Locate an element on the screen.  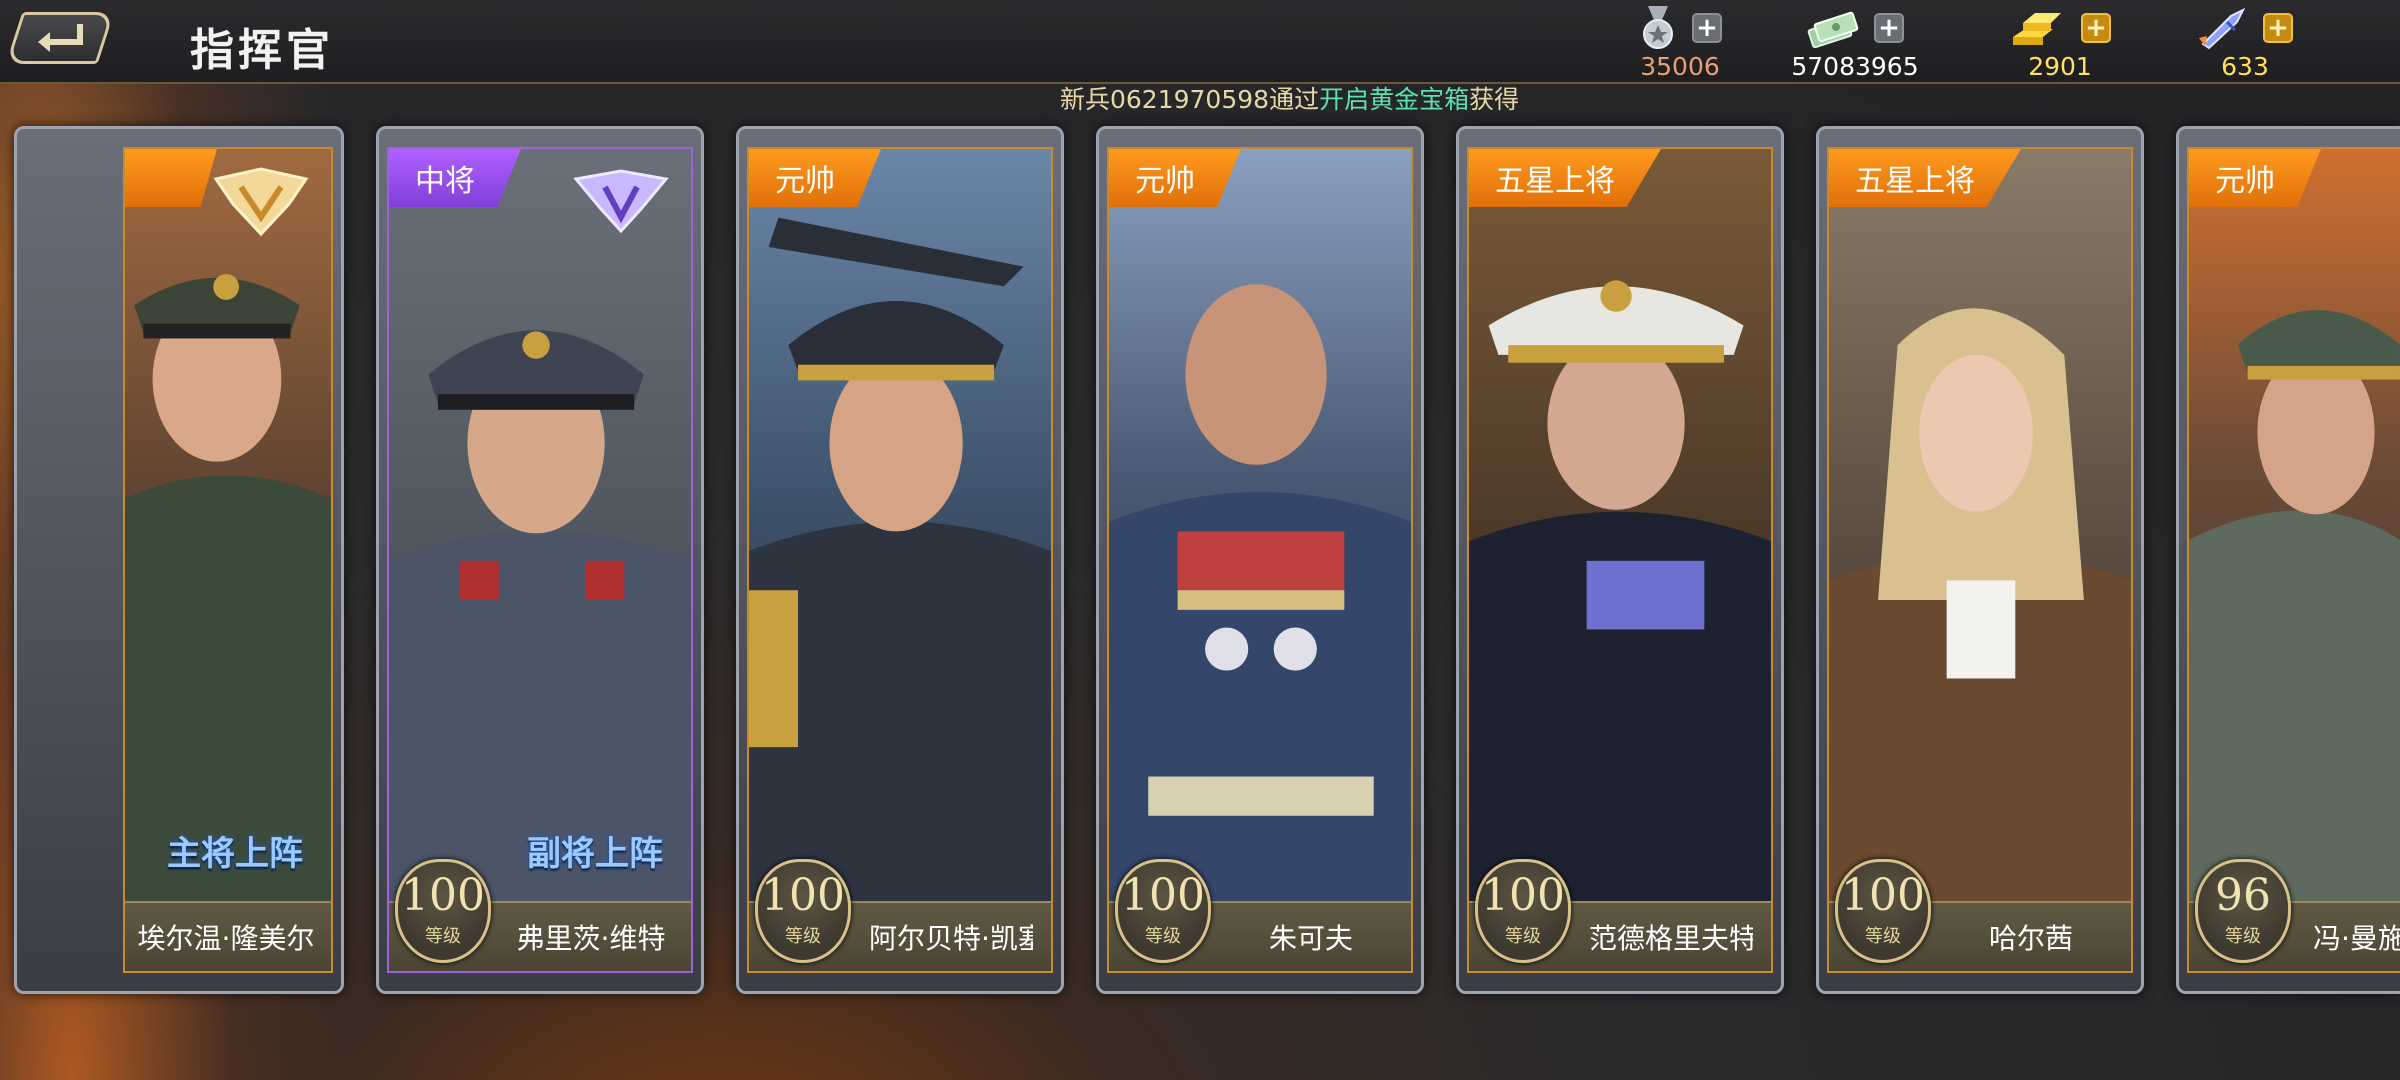
ticker-player: 新兵0621970598 is located at coordinates (1165, 99).